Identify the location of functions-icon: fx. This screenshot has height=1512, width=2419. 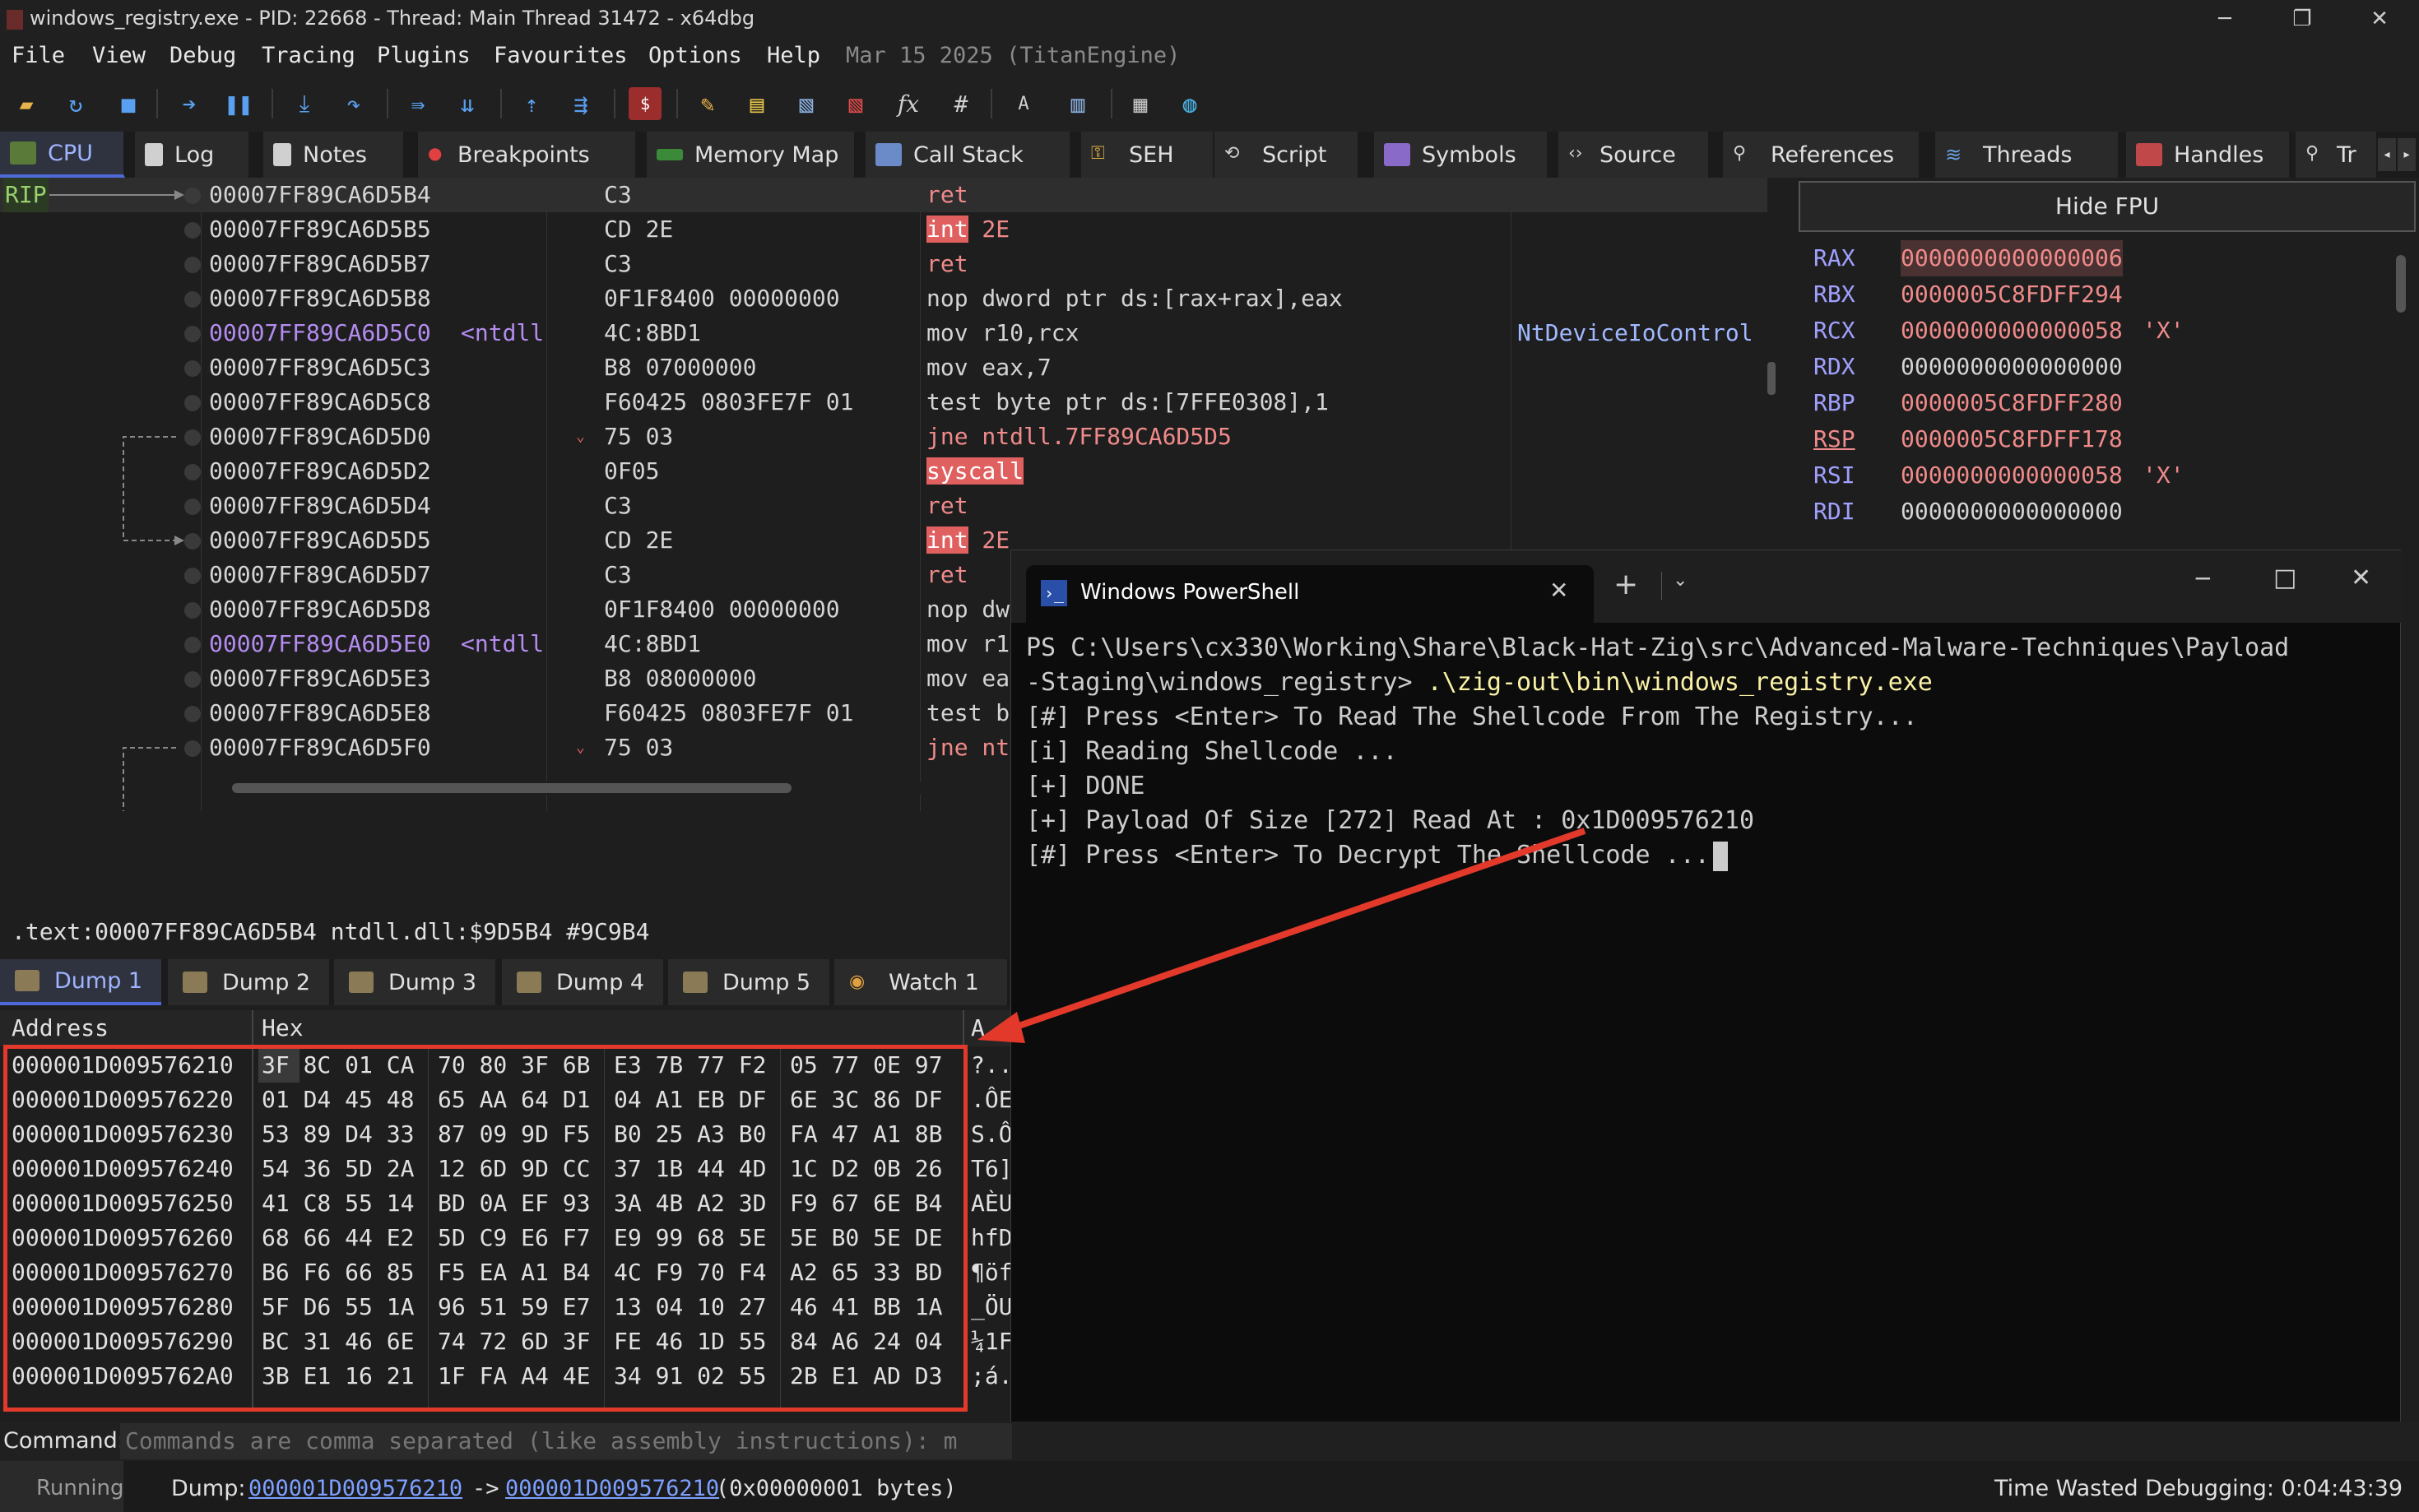
(908, 103).